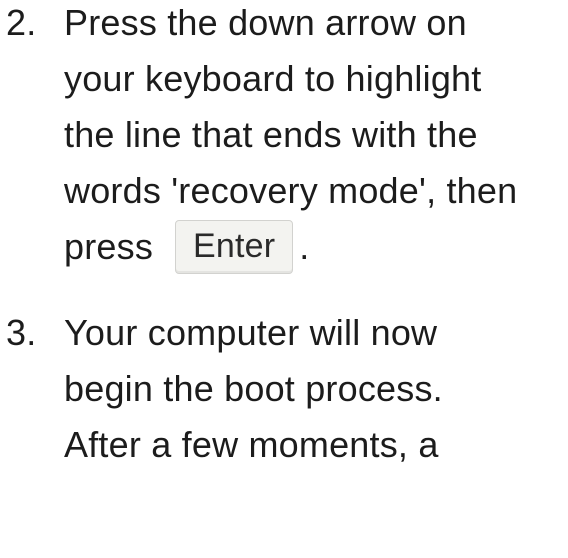 The image size is (568, 558). I want to click on step-text-line: words 'recovery mode', then, so click(291, 190).